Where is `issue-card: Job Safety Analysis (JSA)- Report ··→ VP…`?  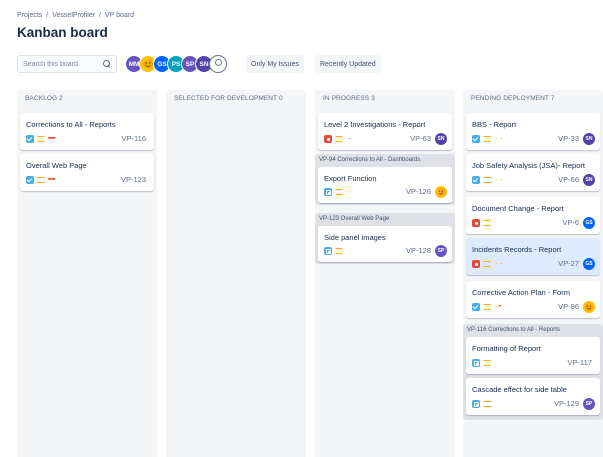 issue-card: Job Safety Analysis (JSA)- Report ··→ VP… is located at coordinates (533, 172).